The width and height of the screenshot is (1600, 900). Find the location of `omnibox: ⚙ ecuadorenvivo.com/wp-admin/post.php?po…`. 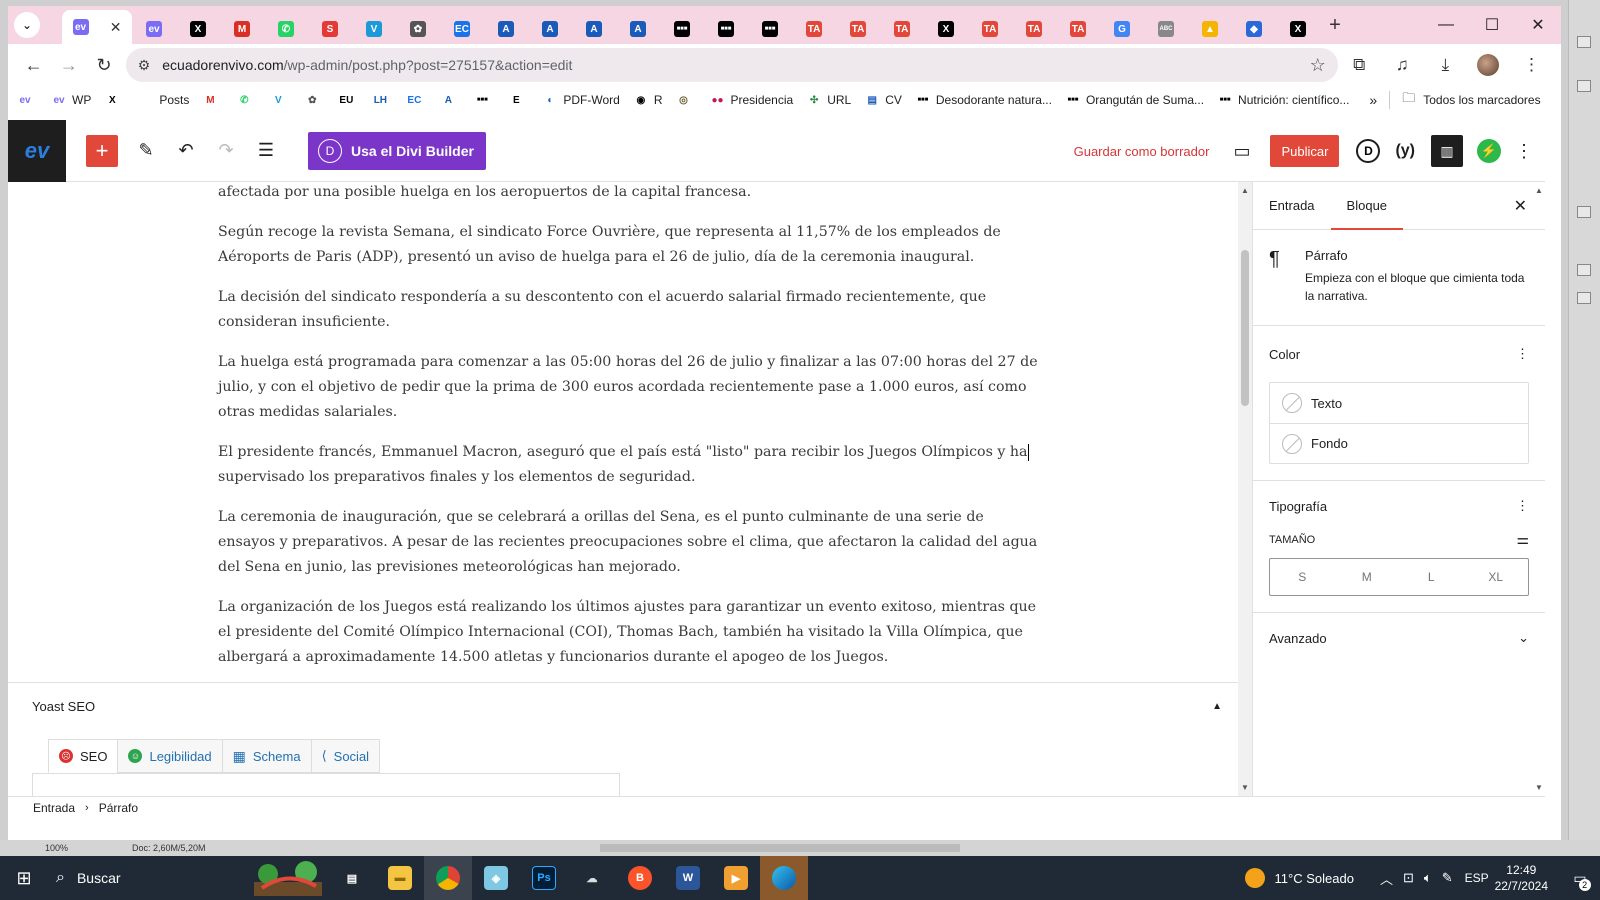

omnibox: ⚙ ecuadorenvivo.com/wp-admin/post.php?po… is located at coordinates (731, 65).